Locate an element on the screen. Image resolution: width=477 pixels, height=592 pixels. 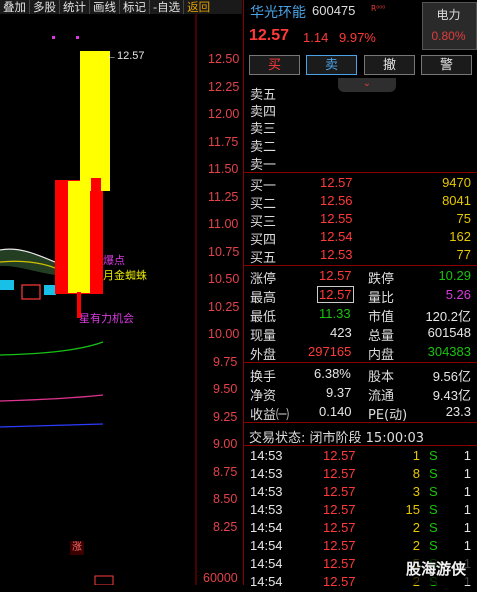
buy-level-label: 买四 is located at coordinates (263, 240).